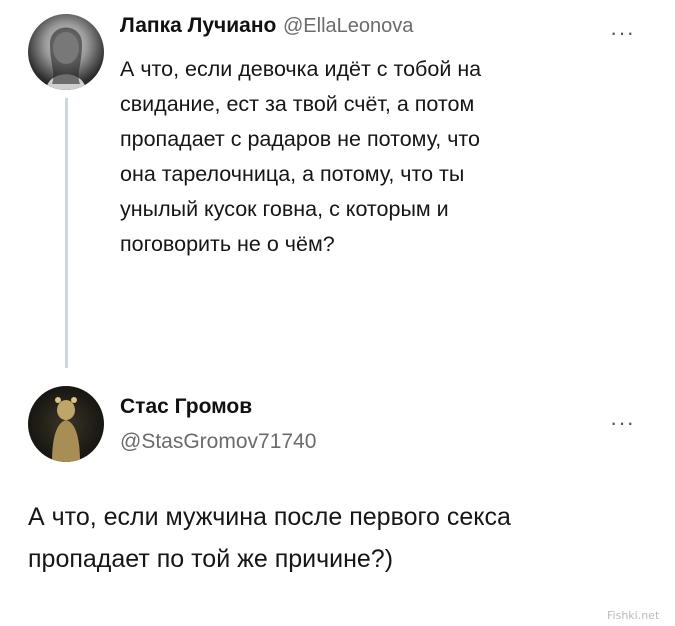  I want to click on tweet2-author-handle: @StasGromov71740, so click(218, 442).